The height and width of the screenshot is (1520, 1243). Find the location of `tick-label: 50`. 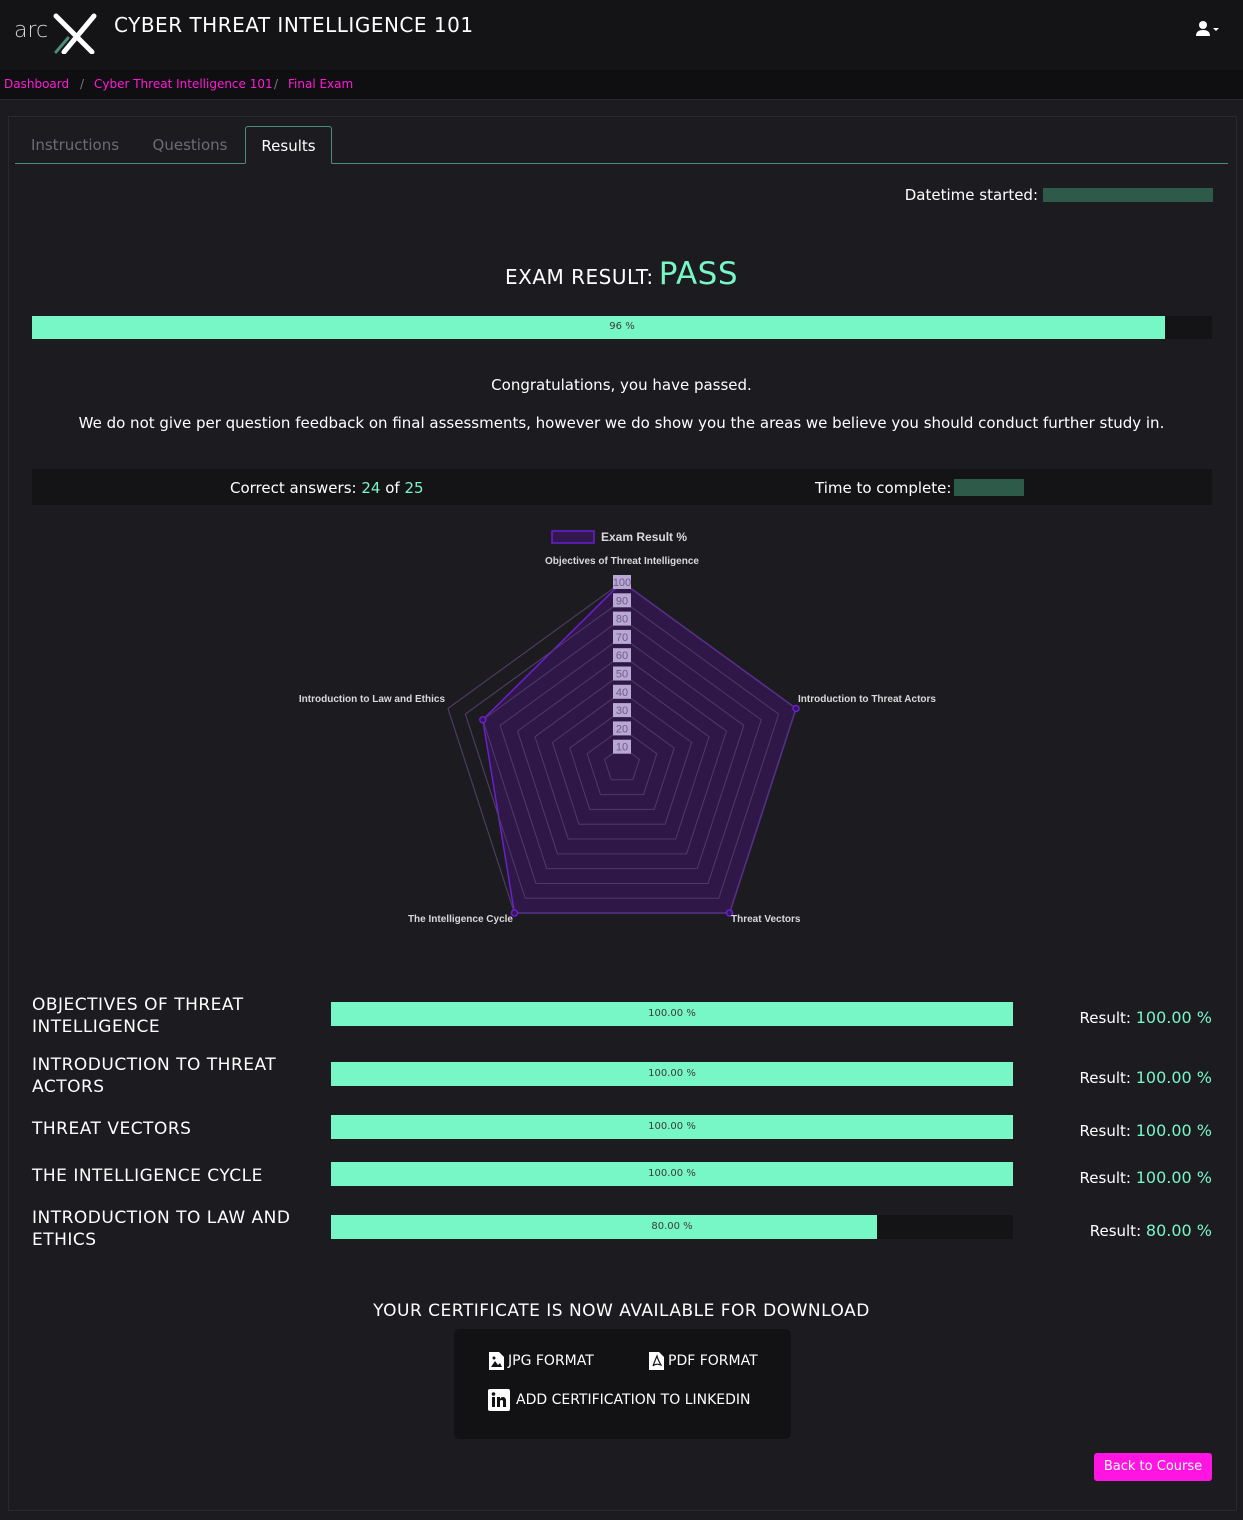

tick-label: 50 is located at coordinates (622, 675).